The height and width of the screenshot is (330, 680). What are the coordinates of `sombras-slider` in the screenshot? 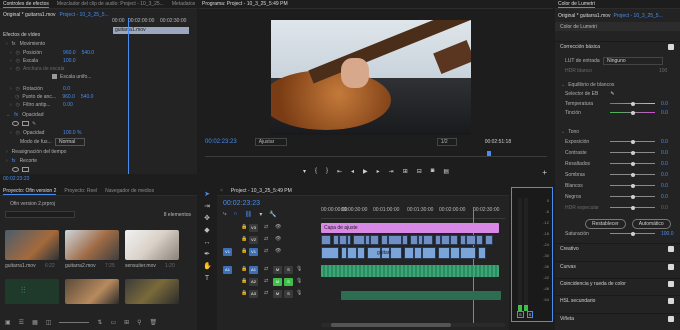 It's located at (632, 174).